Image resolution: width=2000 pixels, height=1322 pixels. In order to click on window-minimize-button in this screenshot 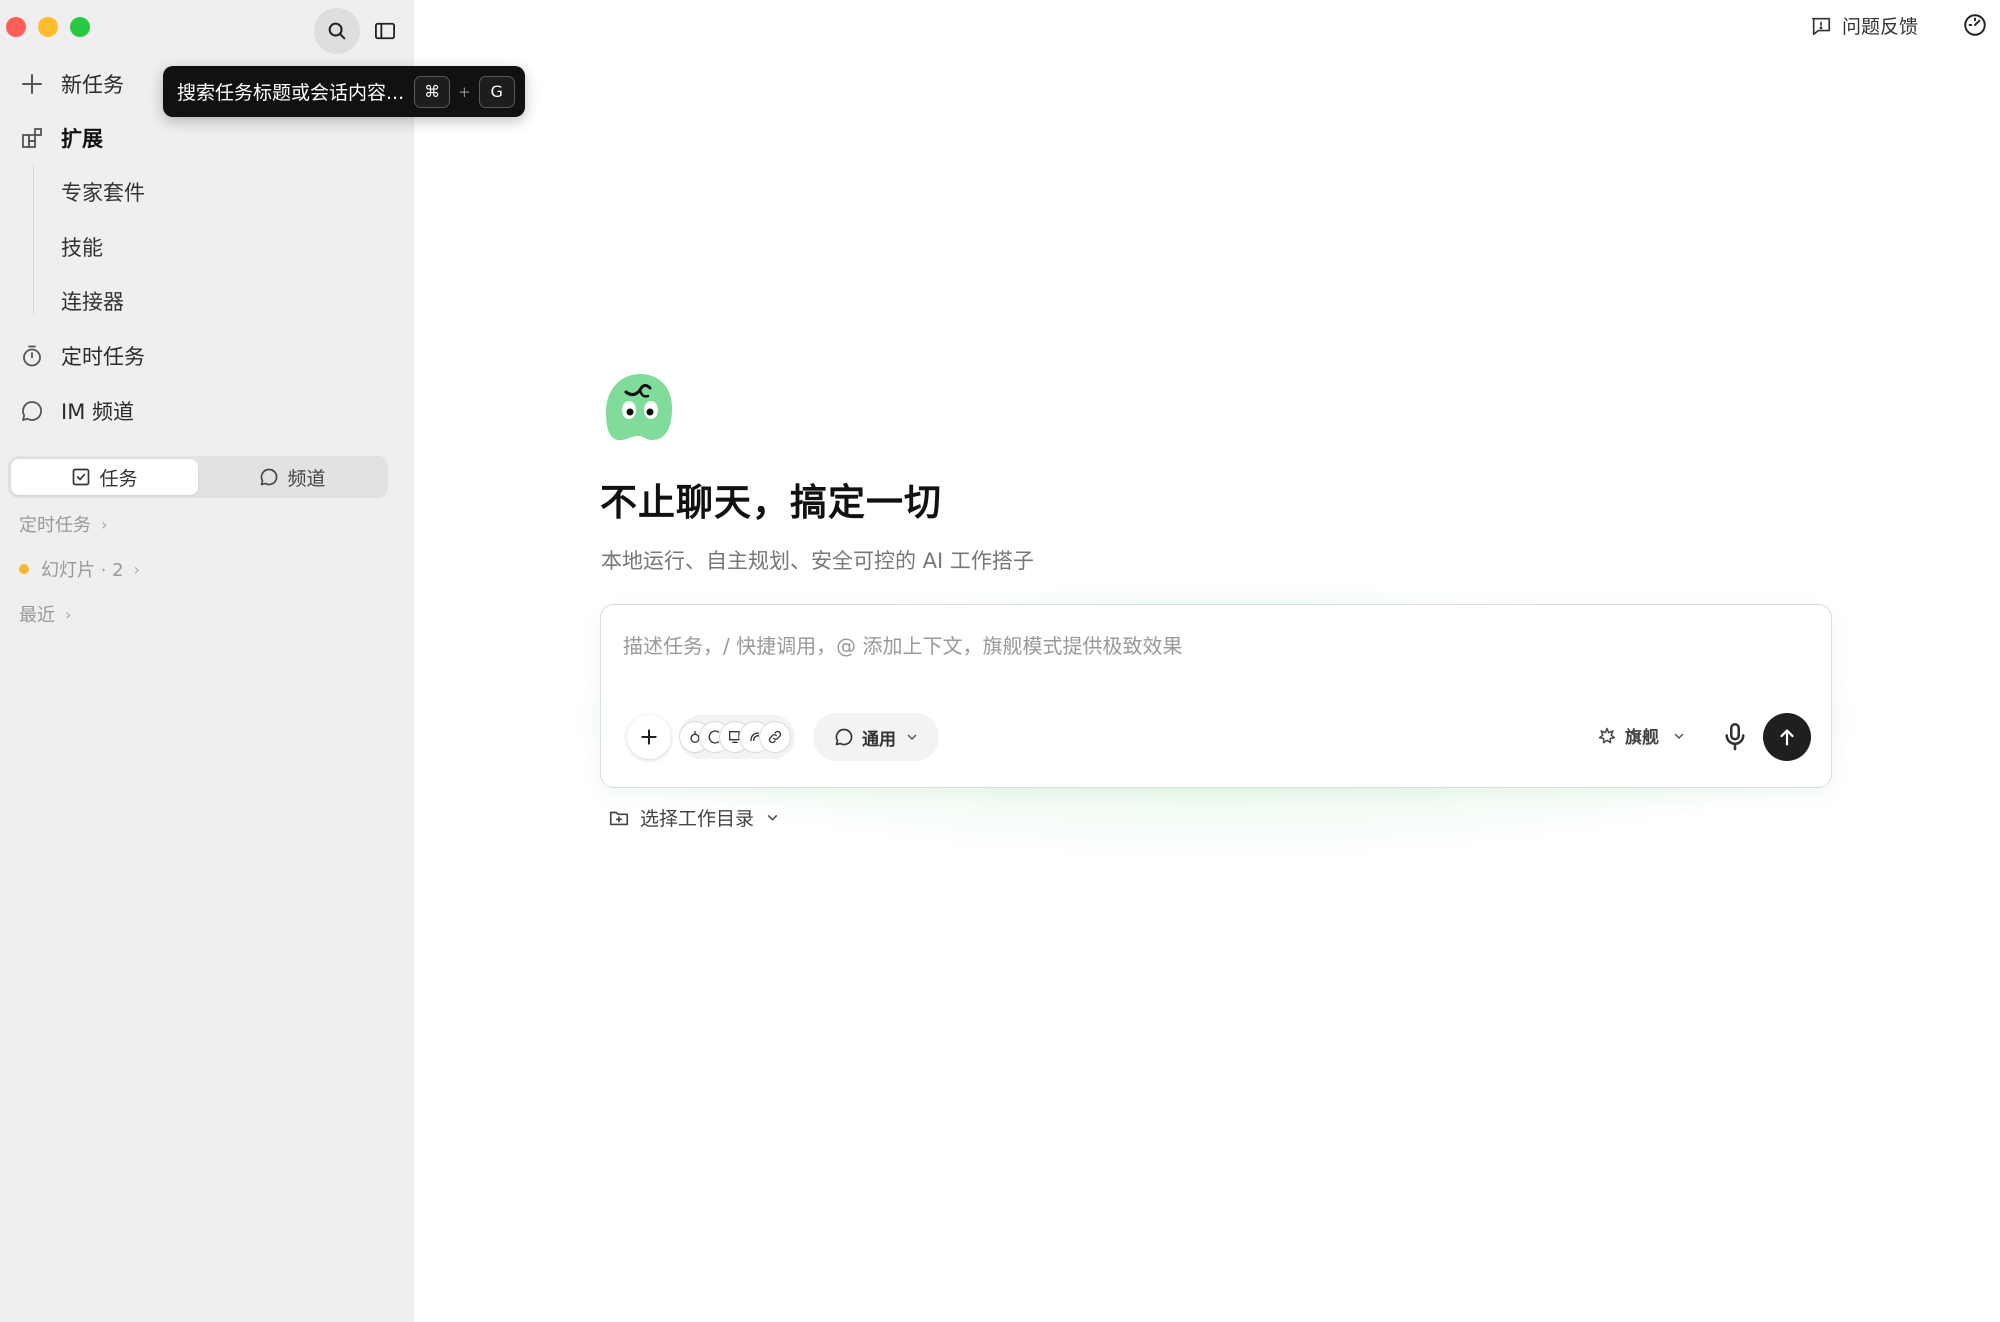, I will do `click(48, 27)`.